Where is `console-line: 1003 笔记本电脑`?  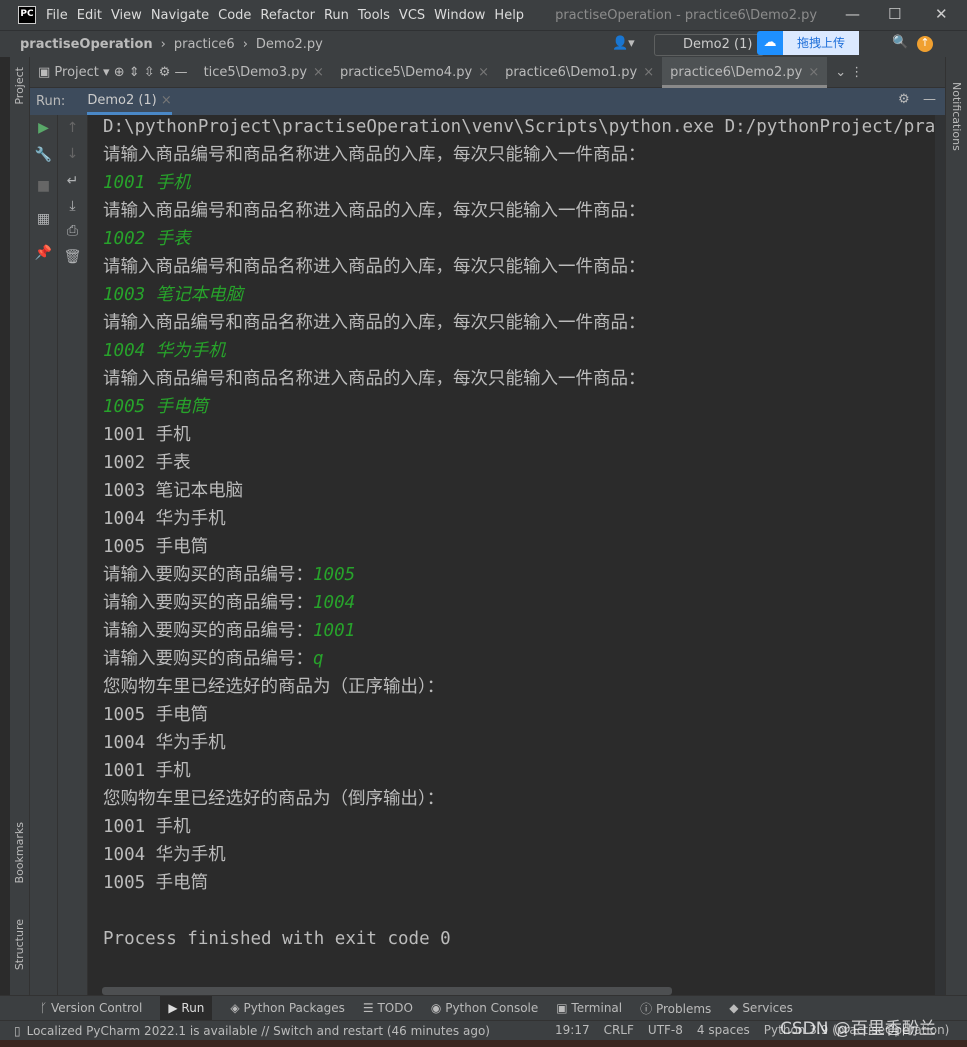
console-line: 1003 笔记本电脑 is located at coordinates (173, 491).